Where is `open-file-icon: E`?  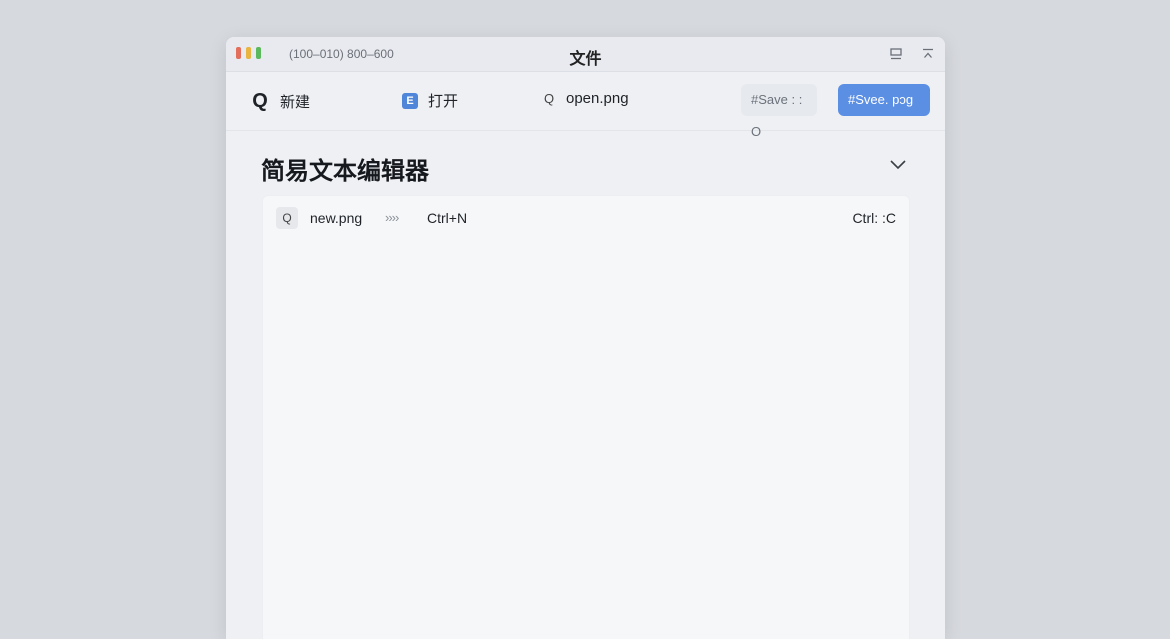 open-file-icon: E is located at coordinates (410, 100).